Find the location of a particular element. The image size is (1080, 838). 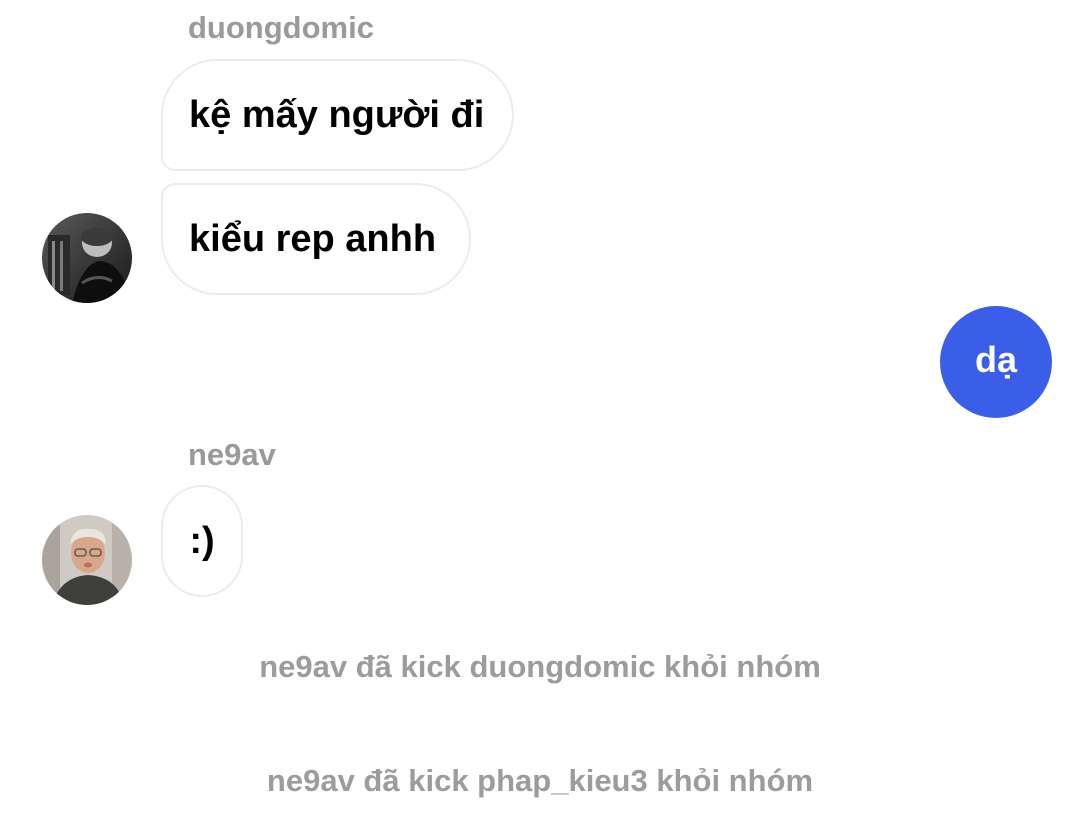

message-text: dạ is located at coordinates (995, 359).